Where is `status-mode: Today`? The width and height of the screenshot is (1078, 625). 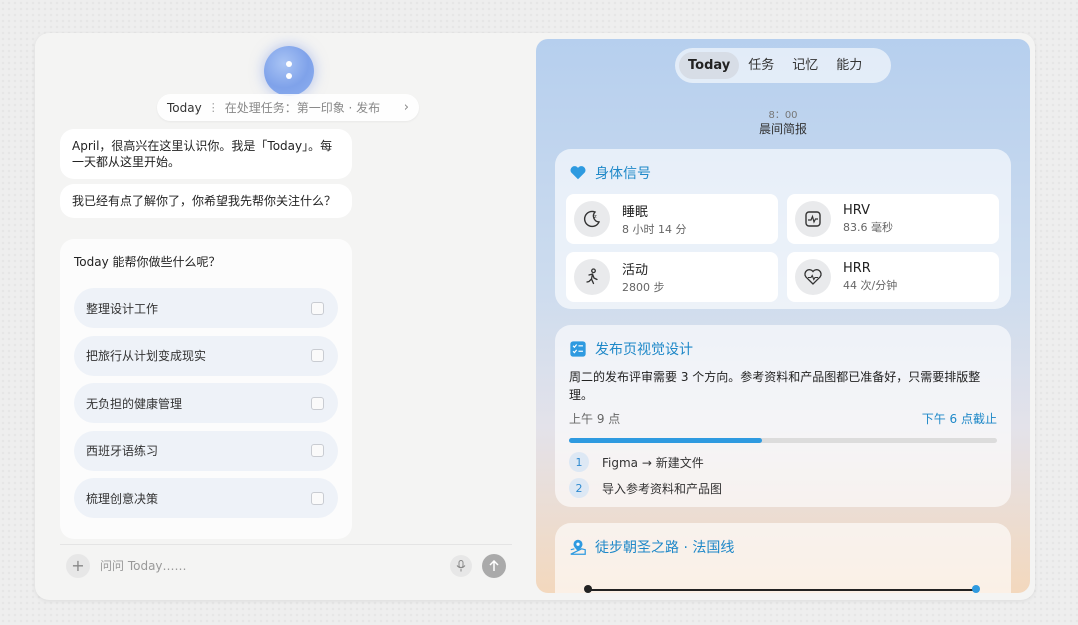
status-mode: Today is located at coordinates (184, 107).